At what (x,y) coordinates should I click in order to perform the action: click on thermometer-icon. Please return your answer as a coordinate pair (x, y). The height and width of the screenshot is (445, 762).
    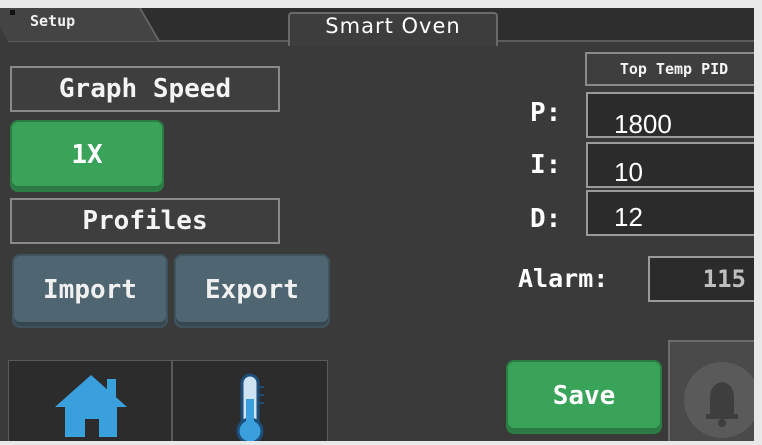
    Looking at the image, I should click on (250, 409).